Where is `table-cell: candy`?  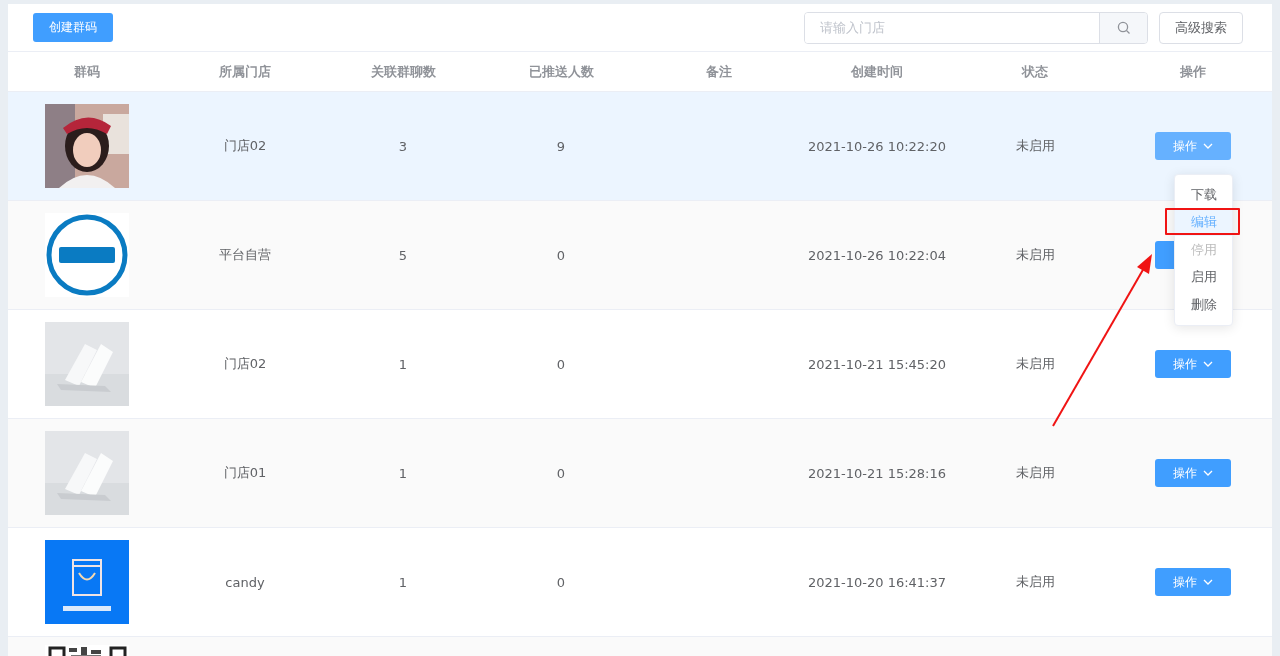 table-cell: candy is located at coordinates (245, 582).